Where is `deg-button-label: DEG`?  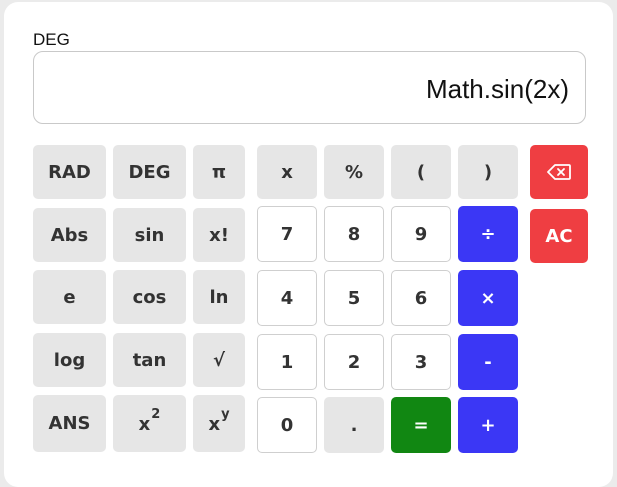 deg-button-label: DEG is located at coordinates (149, 172).